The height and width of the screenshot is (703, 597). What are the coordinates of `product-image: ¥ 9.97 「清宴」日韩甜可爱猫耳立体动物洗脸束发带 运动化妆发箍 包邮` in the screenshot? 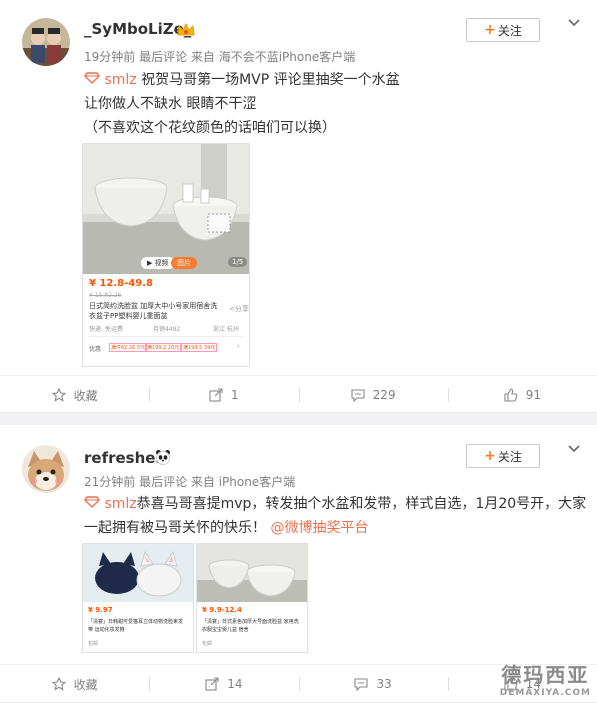 It's located at (138, 598).